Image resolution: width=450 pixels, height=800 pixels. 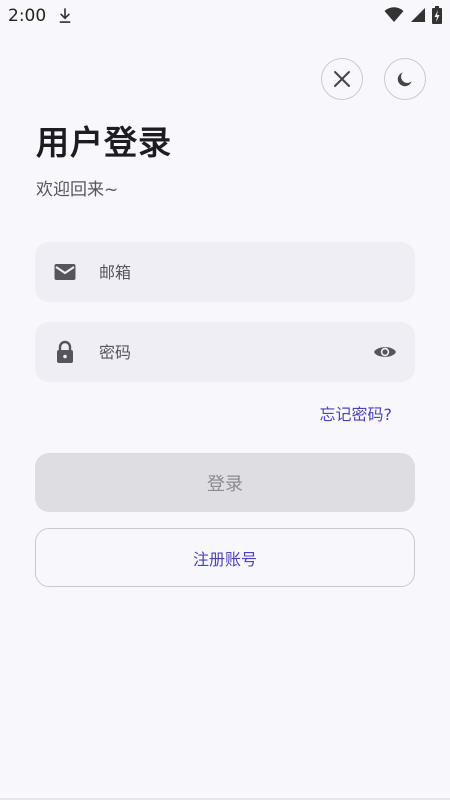 I want to click on lock-icon, so click(x=65, y=351).